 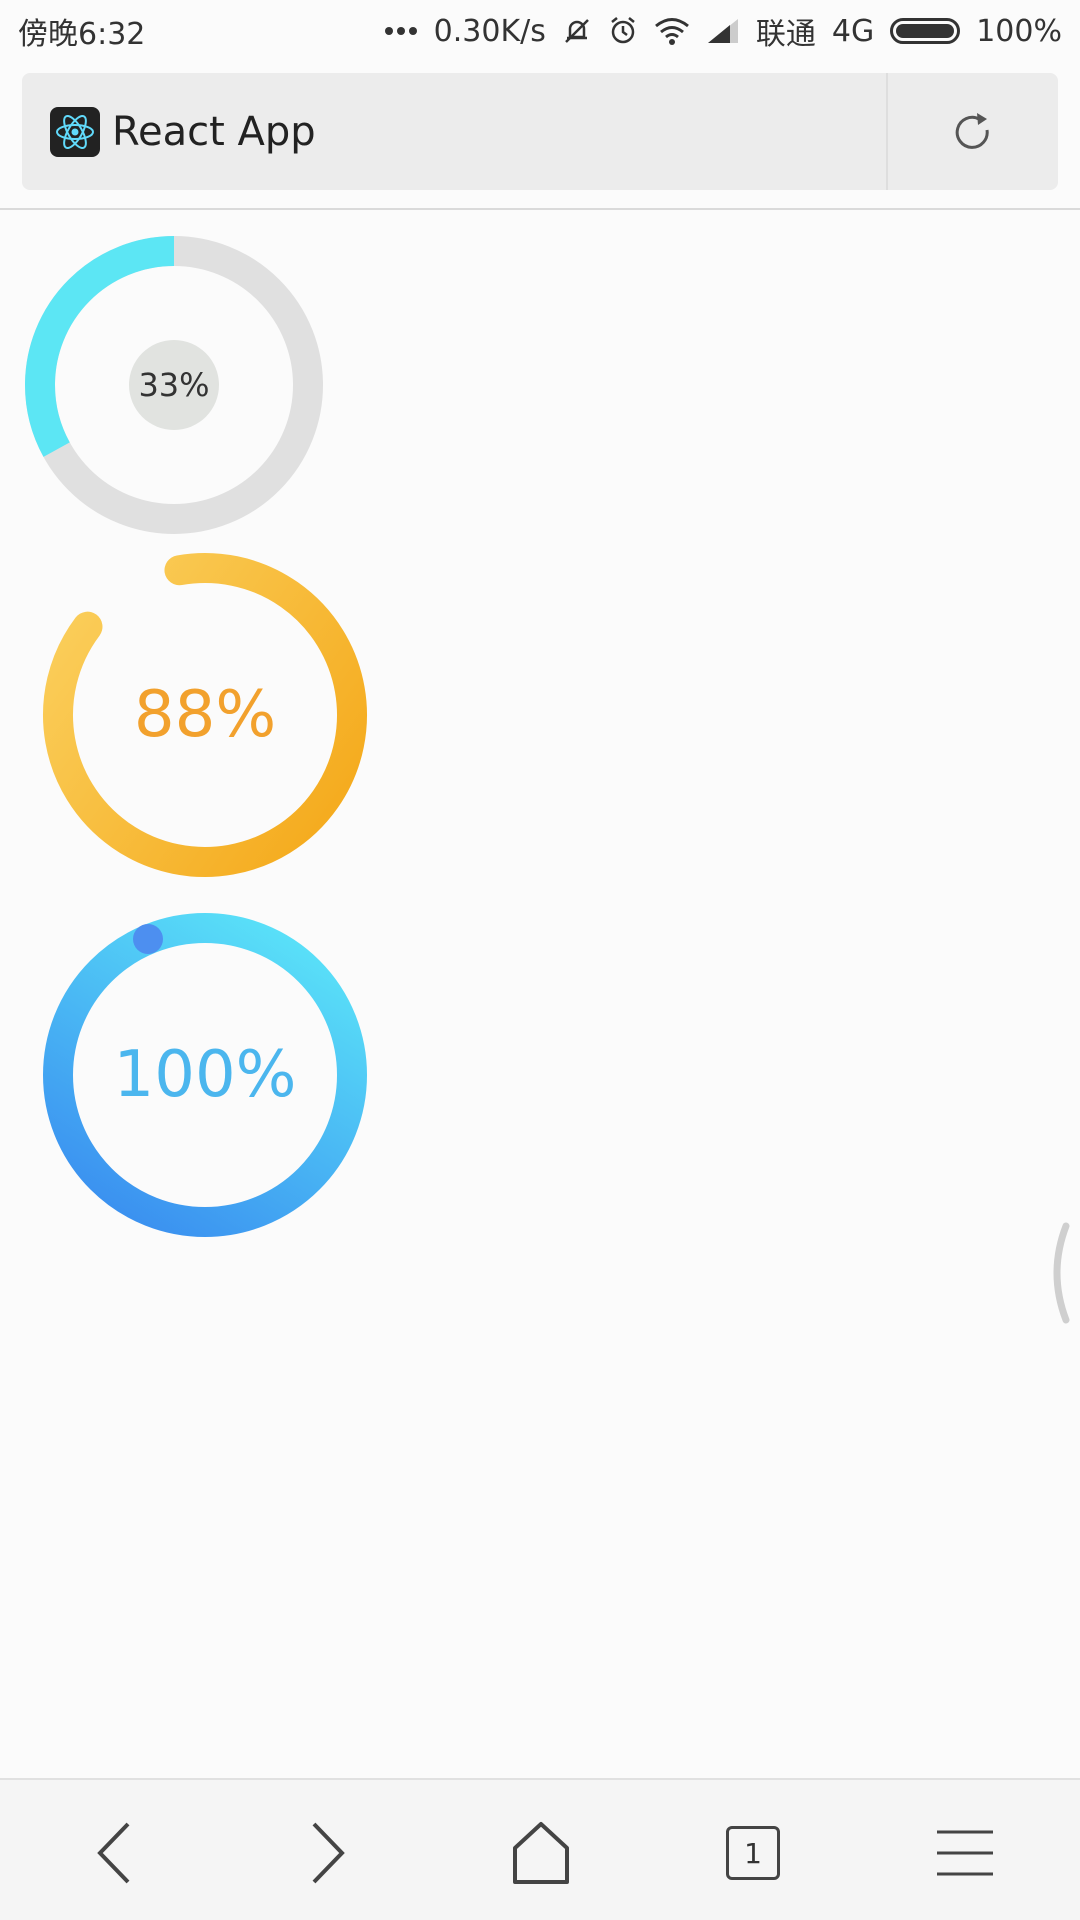 I want to click on tabs-icon: 1, so click(x=753, y=1853).